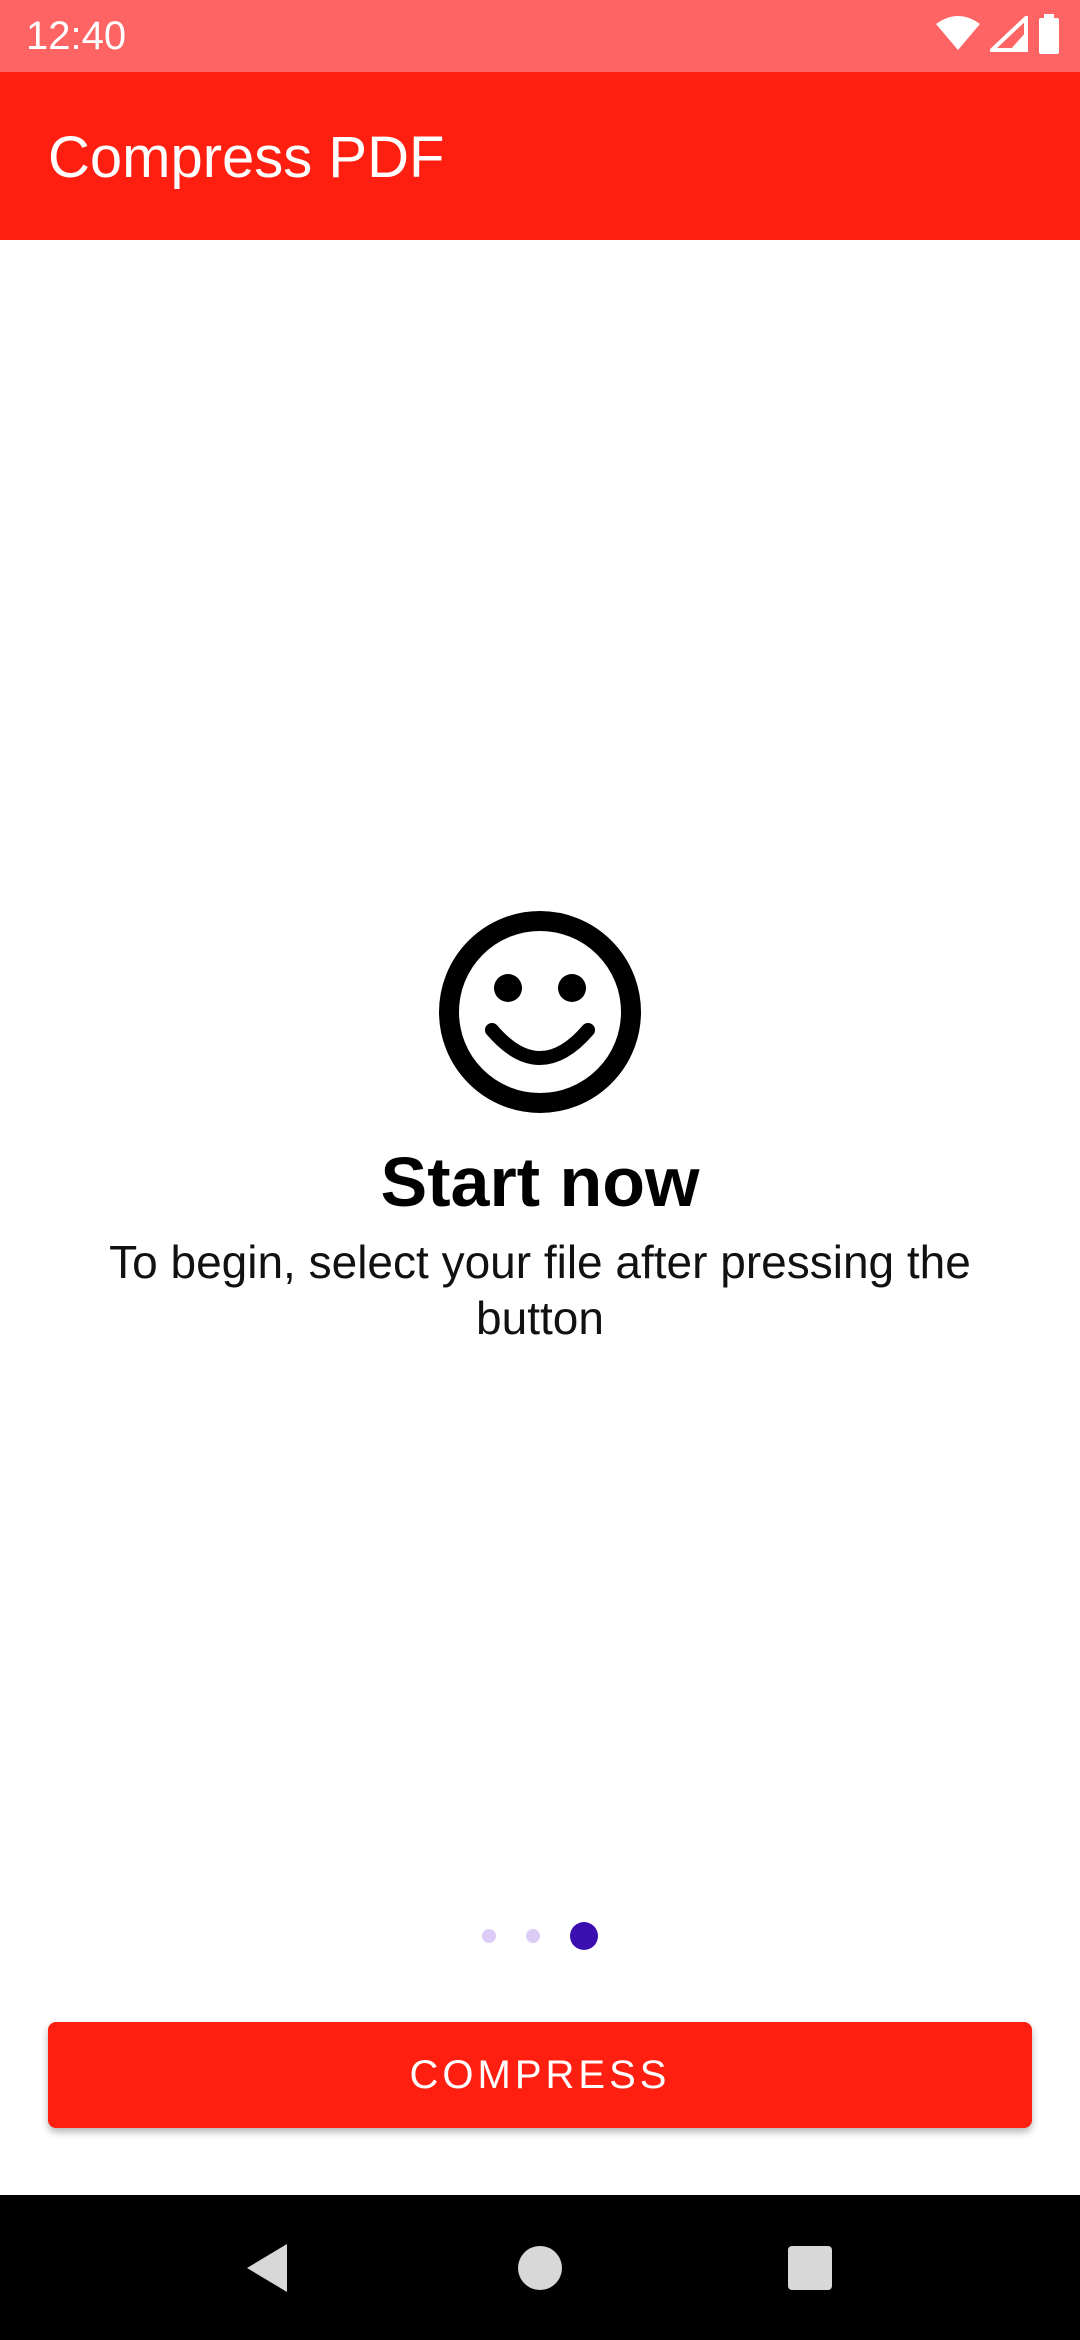 The image size is (1080, 2340). I want to click on recents-icon, so click(810, 2268).